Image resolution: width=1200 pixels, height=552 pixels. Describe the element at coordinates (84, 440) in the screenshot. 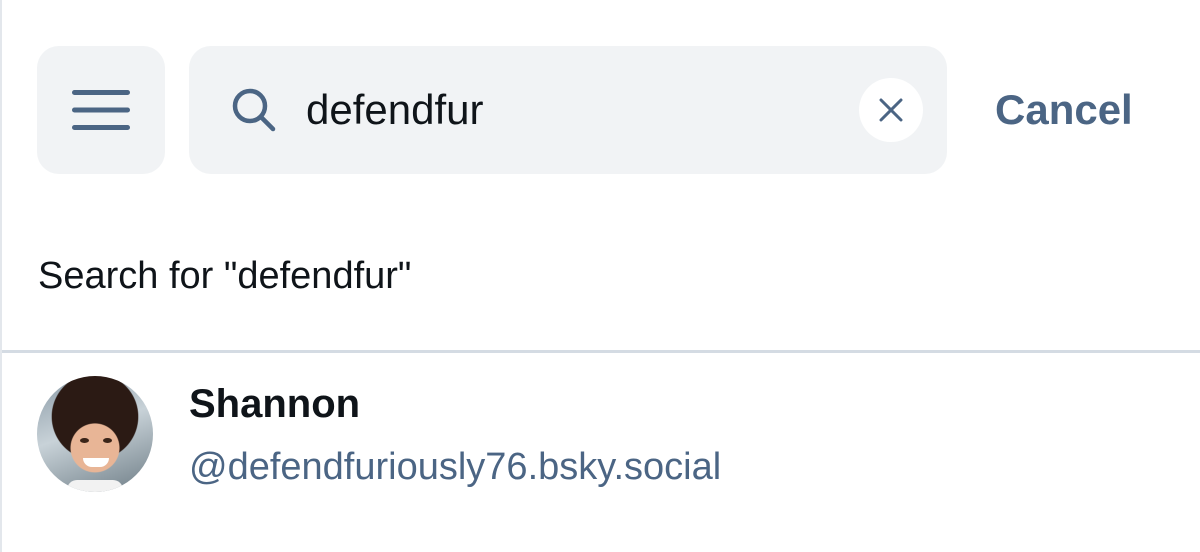

I see `avatar-eye-left` at that location.